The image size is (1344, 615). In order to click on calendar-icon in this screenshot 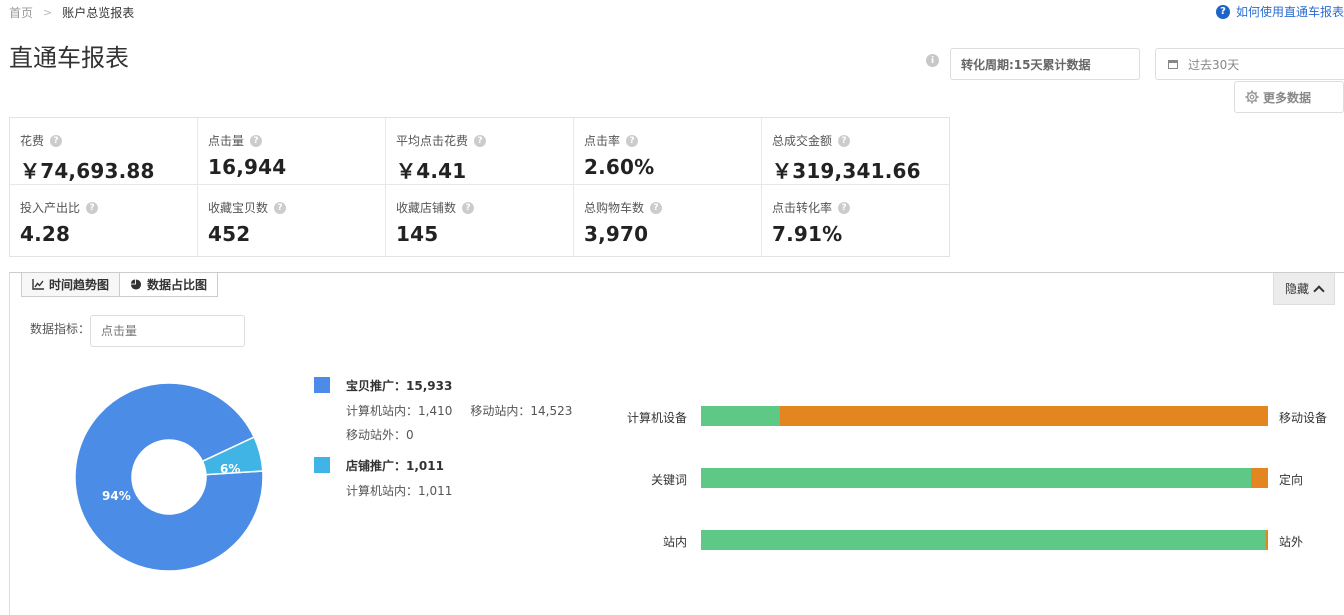, I will do `click(1173, 64)`.